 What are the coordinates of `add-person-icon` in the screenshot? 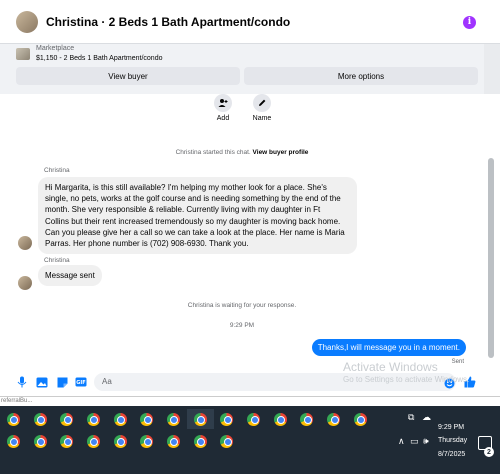 It's located at (223, 103).